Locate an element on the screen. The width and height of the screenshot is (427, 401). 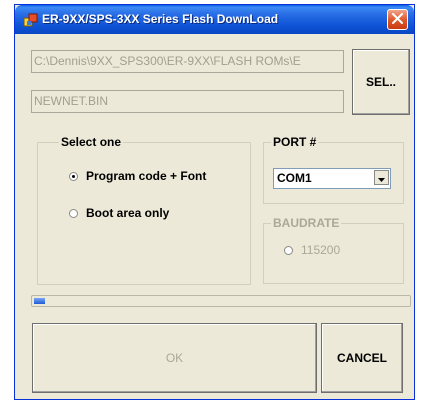
baudrate-label: BAUDRATE is located at coordinates (306, 223).